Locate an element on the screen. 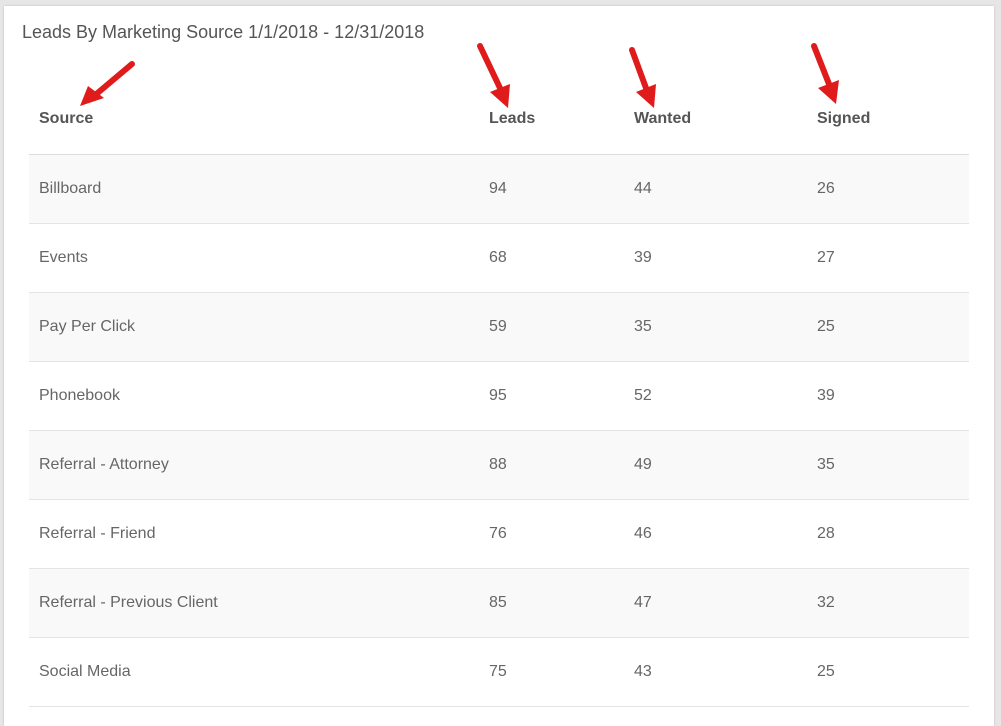 The image size is (1001, 726). cell-leads: 88 is located at coordinates (498, 464).